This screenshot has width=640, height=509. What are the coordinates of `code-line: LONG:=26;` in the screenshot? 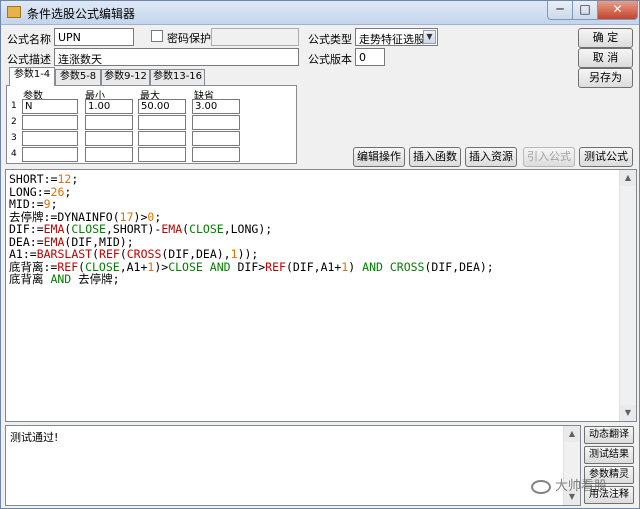 It's located at (251, 191).